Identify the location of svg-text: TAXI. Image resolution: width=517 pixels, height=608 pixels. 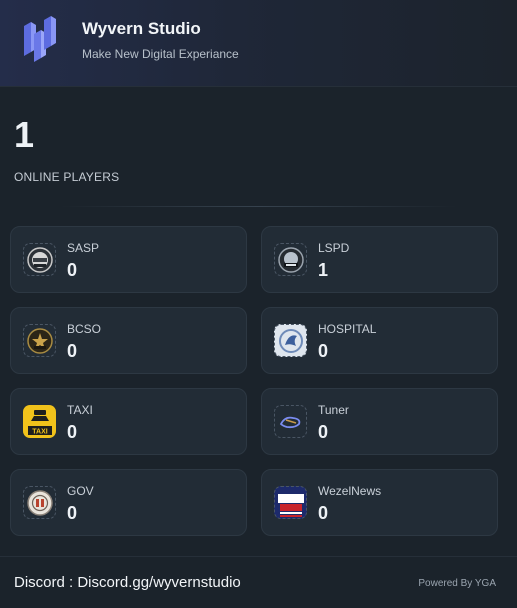
(39, 431).